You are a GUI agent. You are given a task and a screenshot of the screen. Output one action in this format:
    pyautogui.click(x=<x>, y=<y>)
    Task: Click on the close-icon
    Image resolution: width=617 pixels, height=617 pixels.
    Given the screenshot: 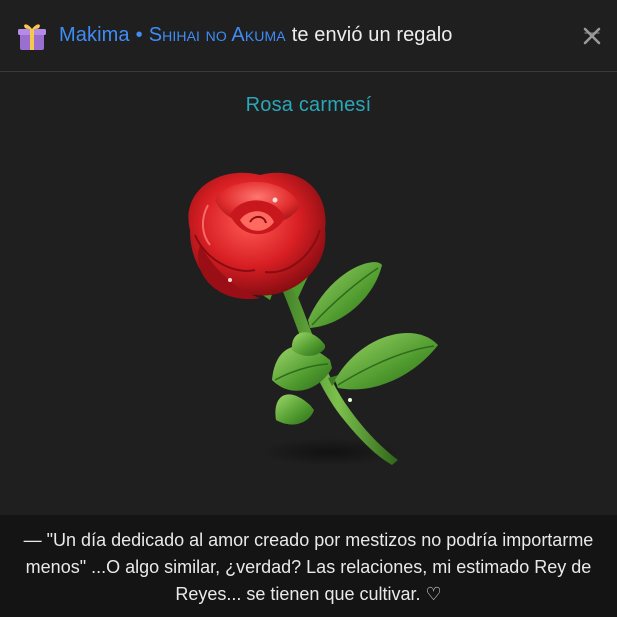 What is the action you would take?
    pyautogui.click(x=592, y=36)
    